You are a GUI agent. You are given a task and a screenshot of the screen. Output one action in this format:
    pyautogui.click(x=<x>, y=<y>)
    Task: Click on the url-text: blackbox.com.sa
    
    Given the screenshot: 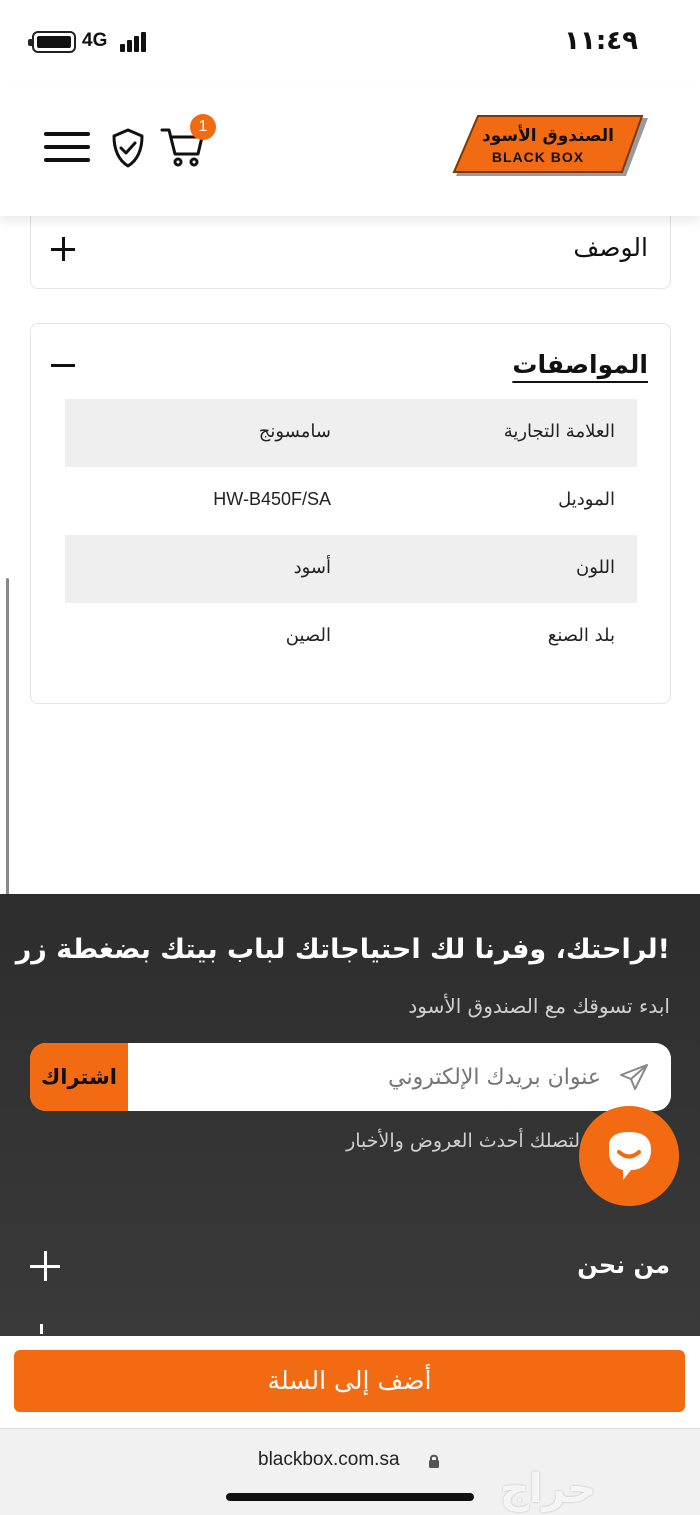 What is the action you would take?
    pyautogui.click(x=329, y=1460)
    